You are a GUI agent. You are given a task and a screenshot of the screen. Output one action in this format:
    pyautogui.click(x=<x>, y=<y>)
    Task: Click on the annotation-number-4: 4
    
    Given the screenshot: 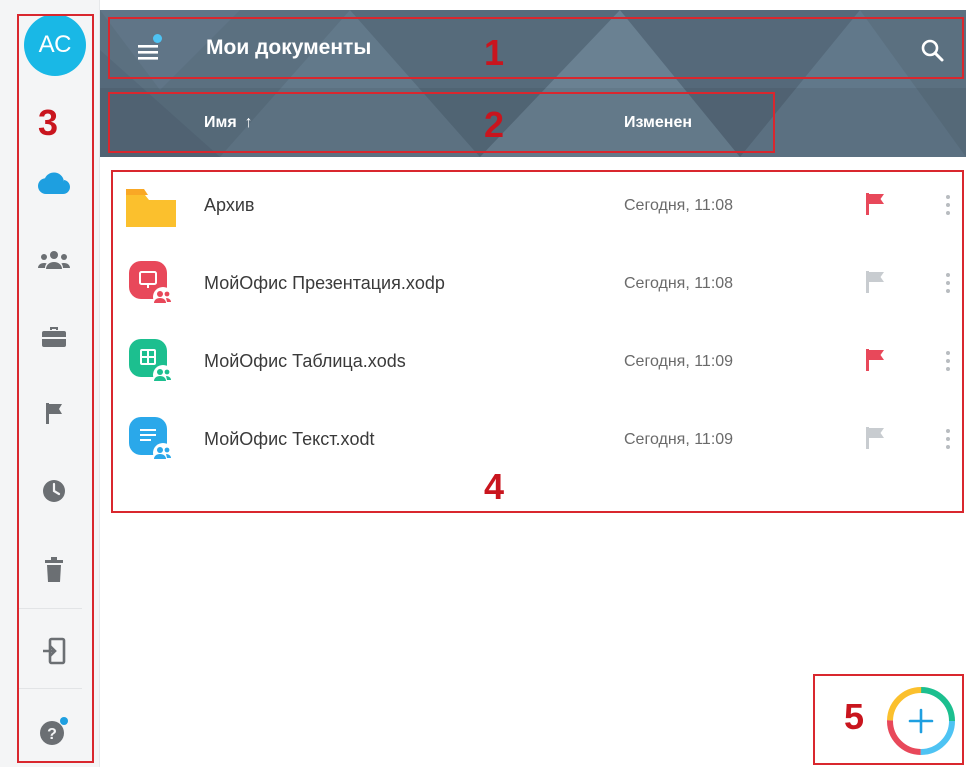 What is the action you would take?
    pyautogui.click(x=494, y=486)
    